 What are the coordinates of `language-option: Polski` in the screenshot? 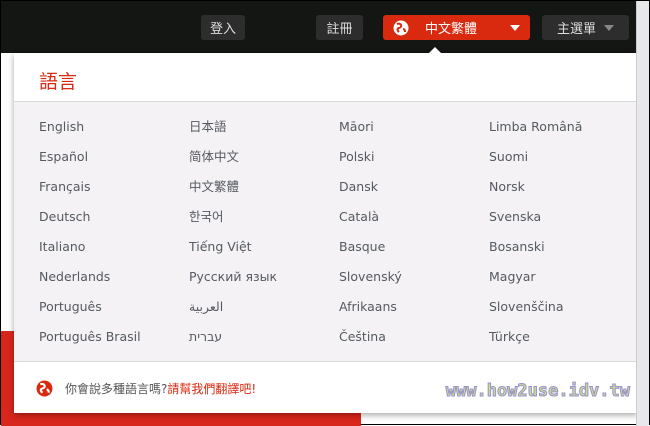 It's located at (370, 163).